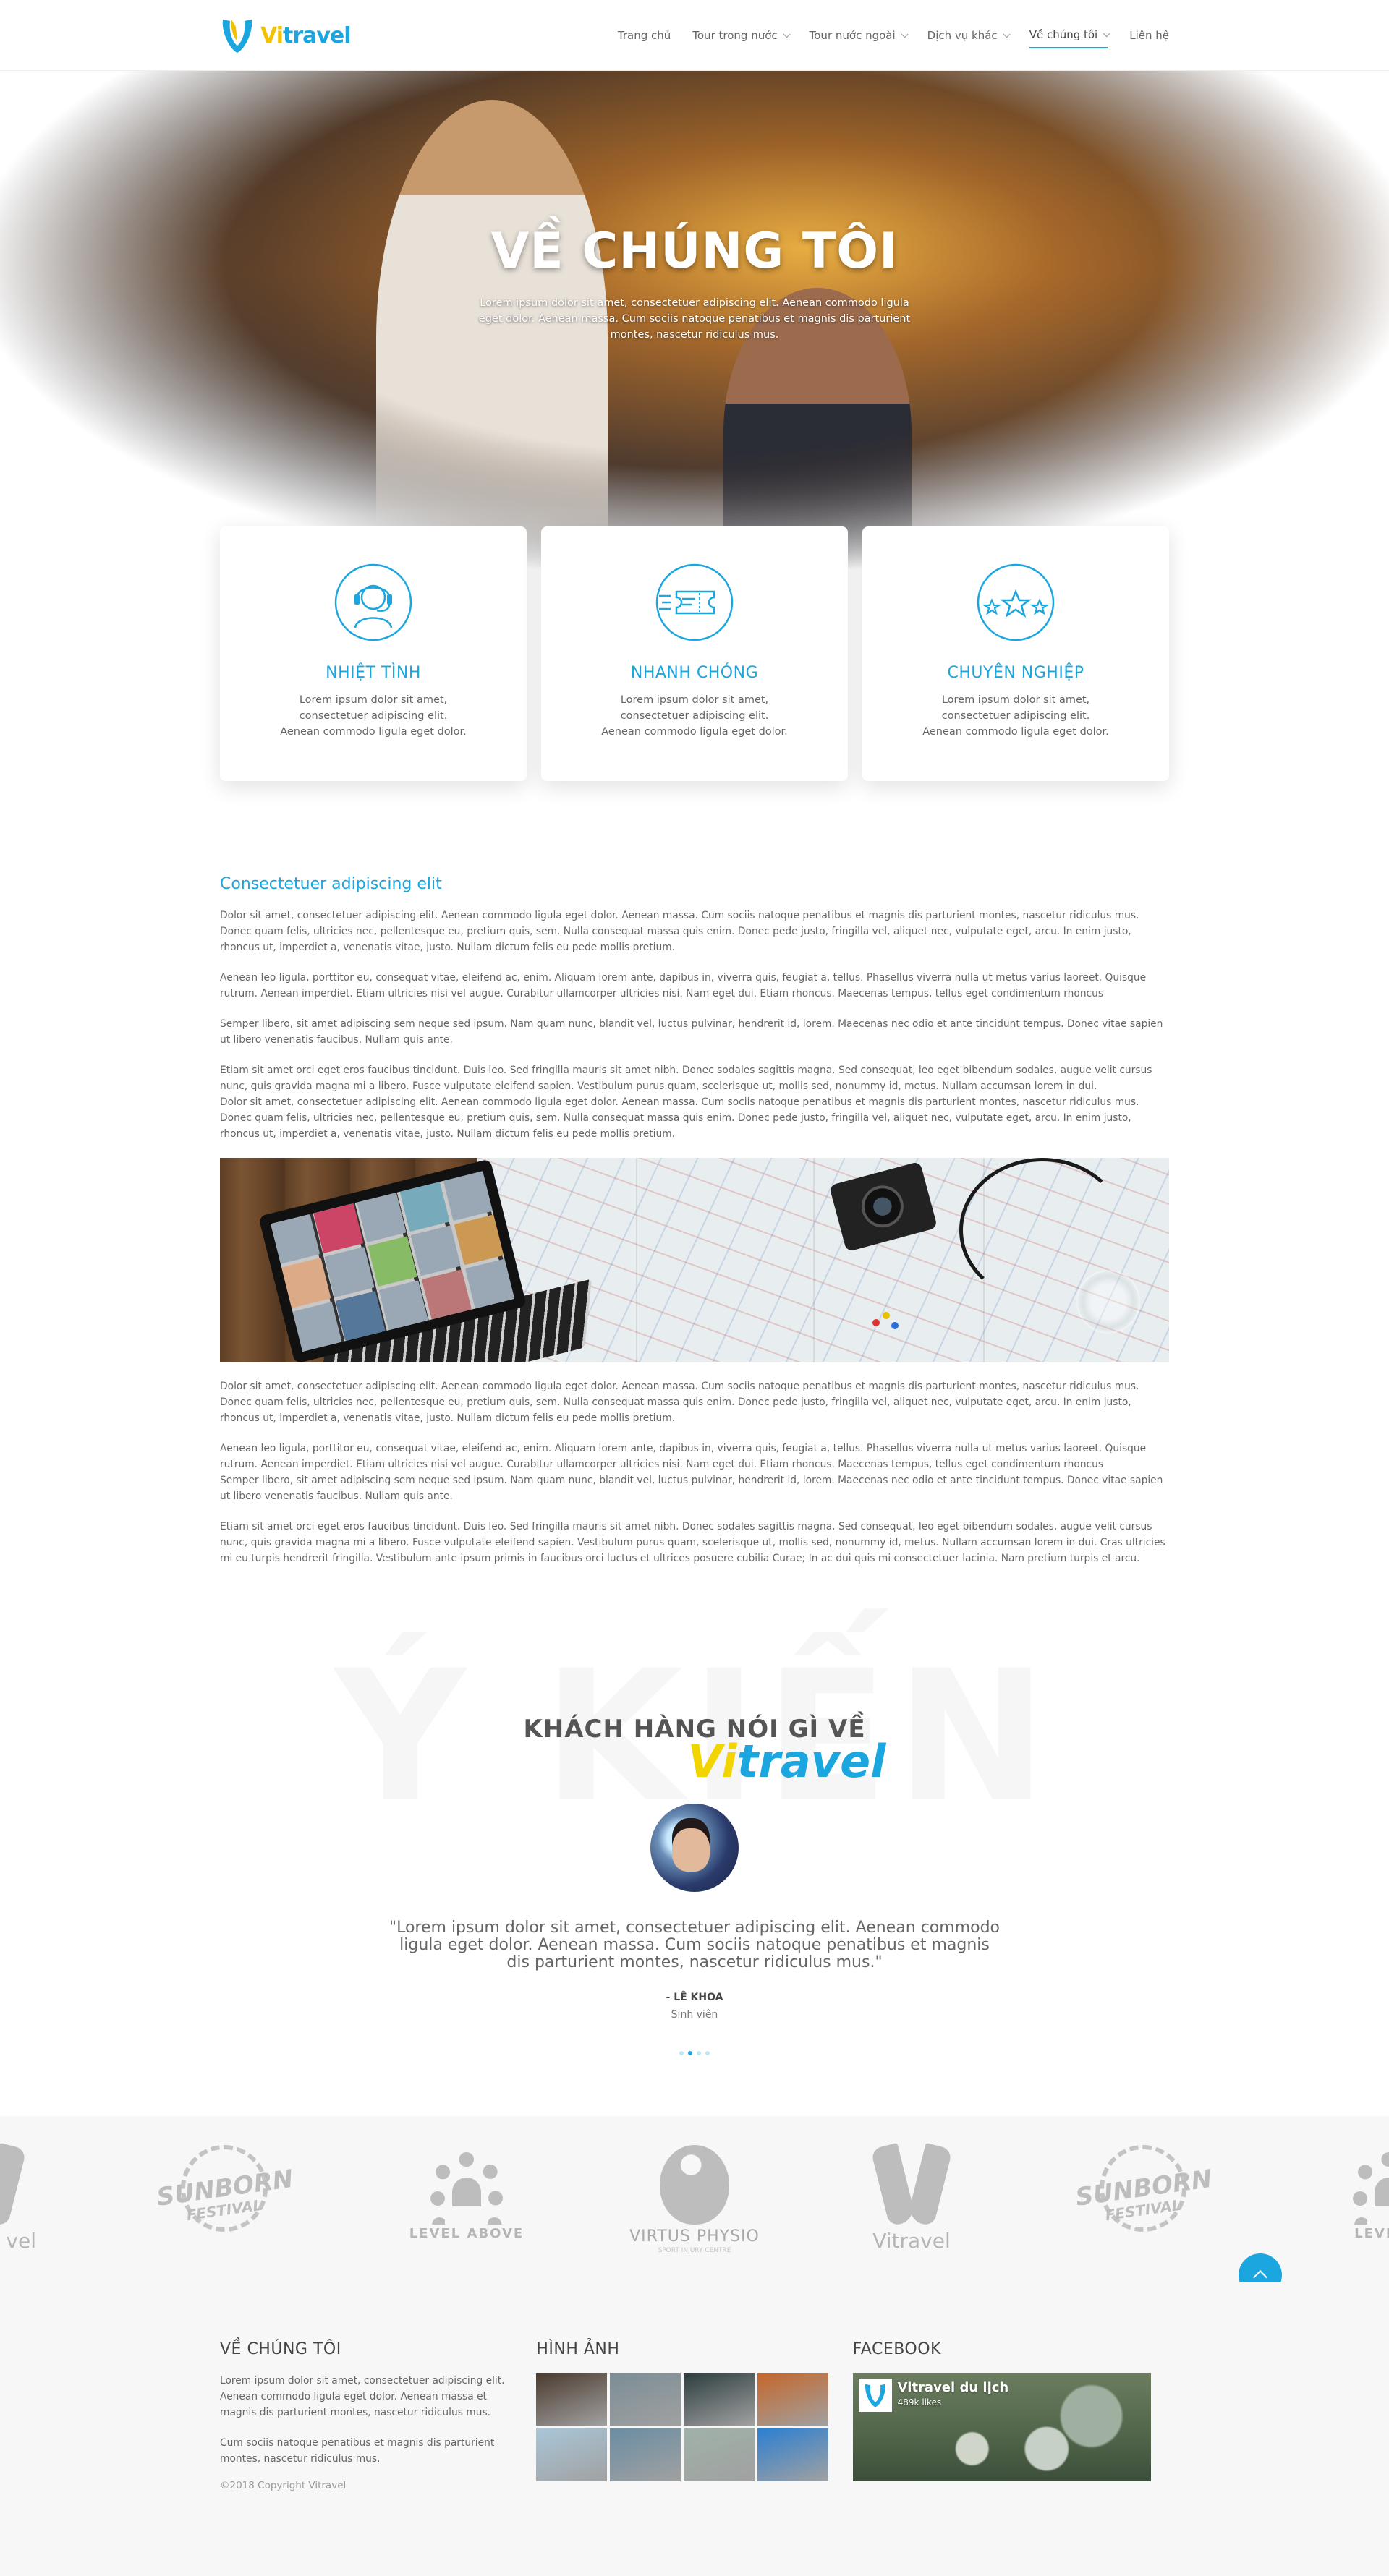 This screenshot has width=1389, height=2576. Describe the element at coordinates (852, 35) in the screenshot. I see `nav-item-label: Tour nước ngoài` at that location.